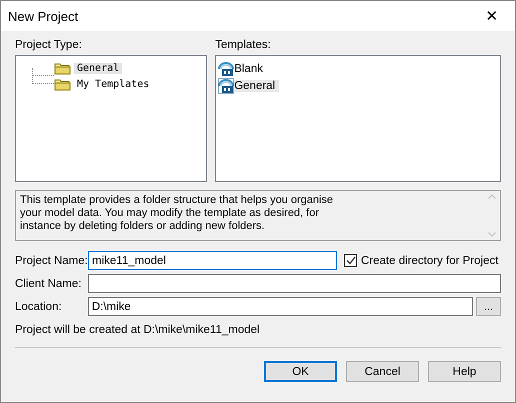  I want to click on field-label: Location:, so click(39, 306).